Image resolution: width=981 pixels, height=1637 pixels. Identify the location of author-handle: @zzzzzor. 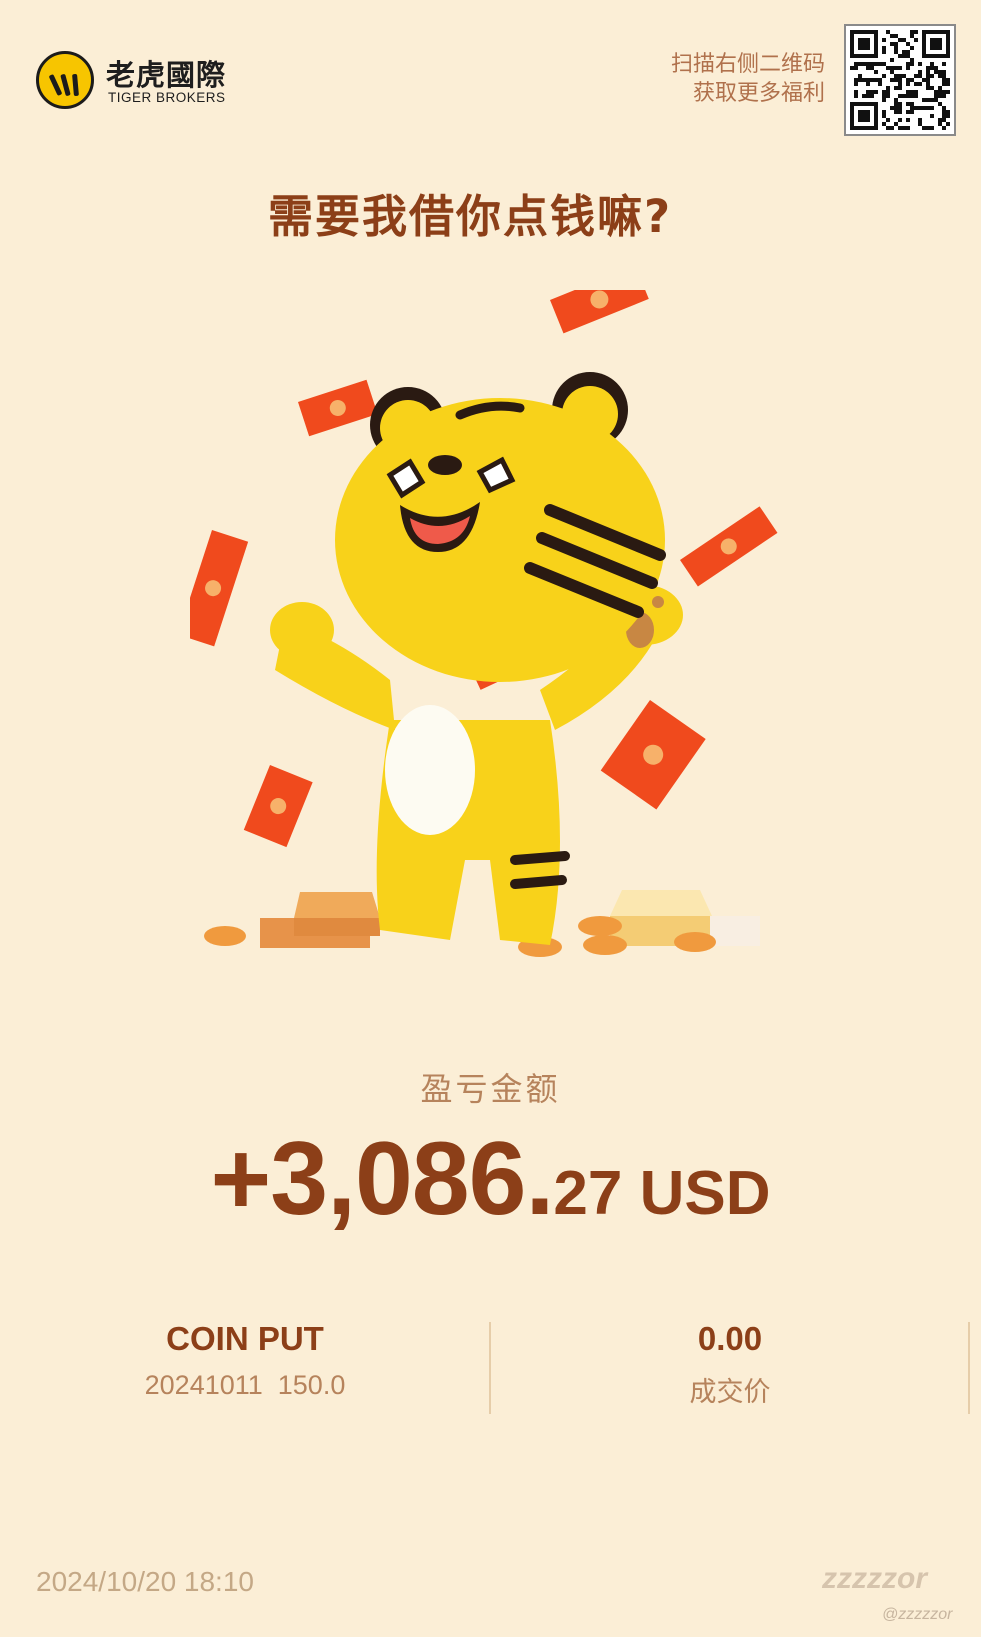
(917, 1614).